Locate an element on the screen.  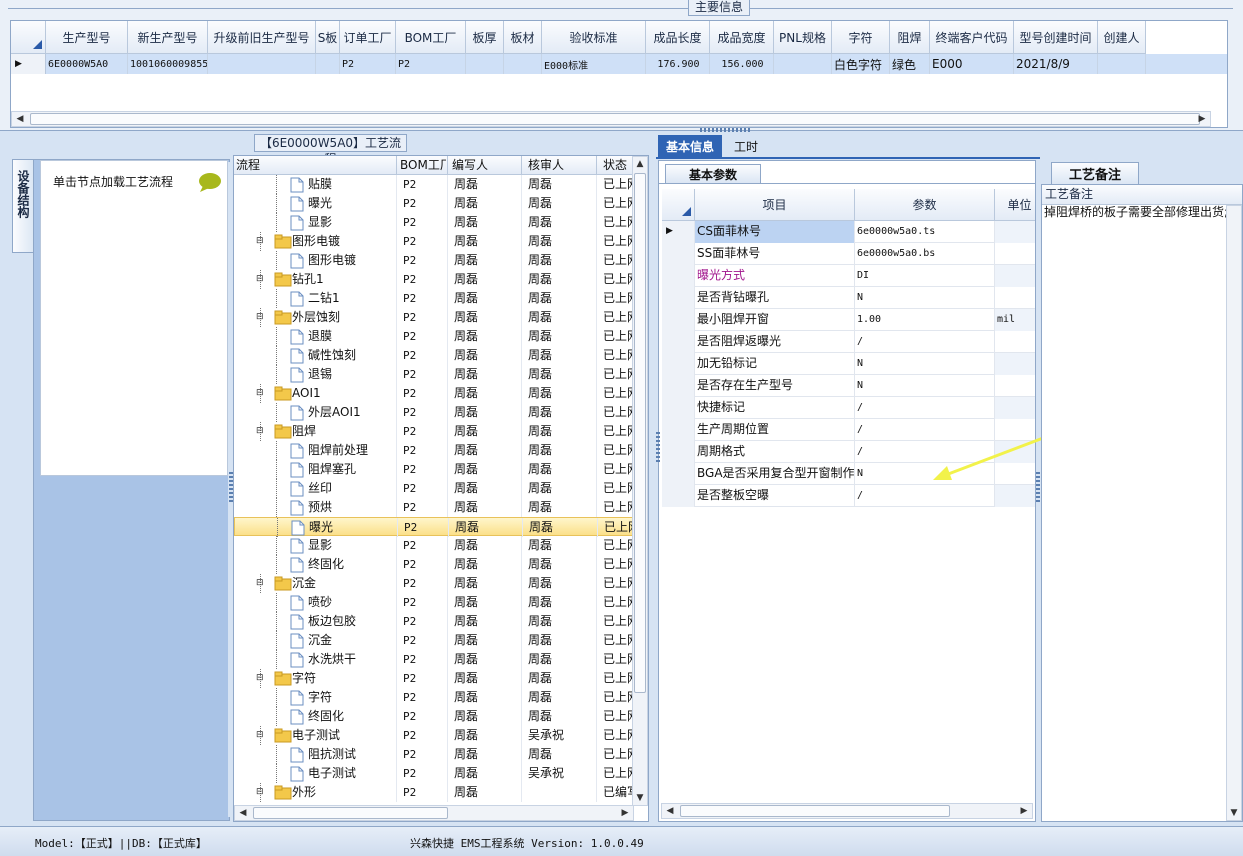
top-splitter-dots is located at coordinates (725, 130).